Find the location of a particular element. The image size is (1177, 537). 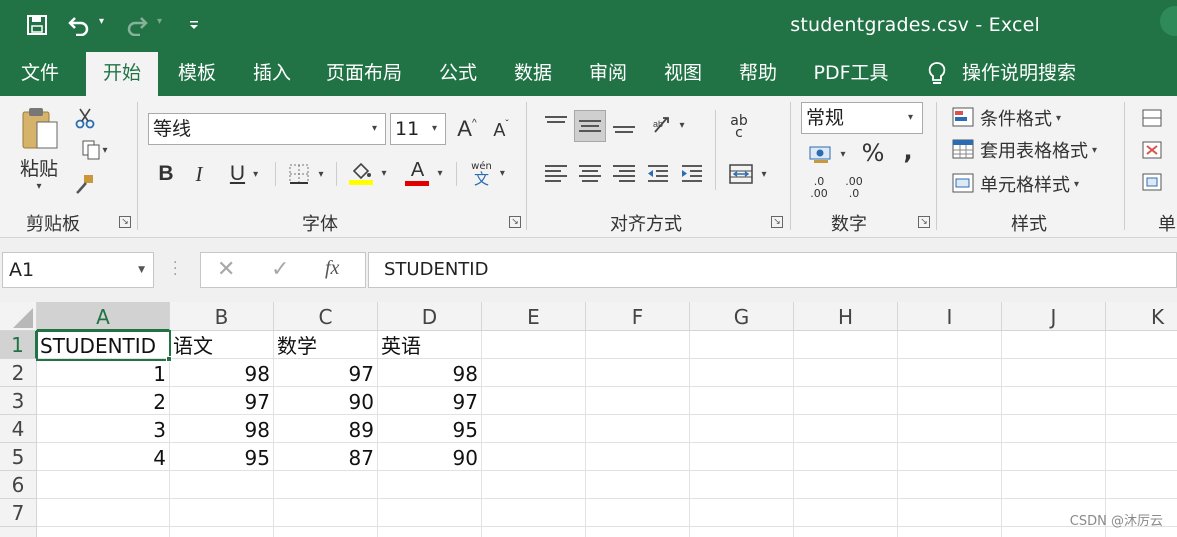

column-header-d: D is located at coordinates (430, 316).